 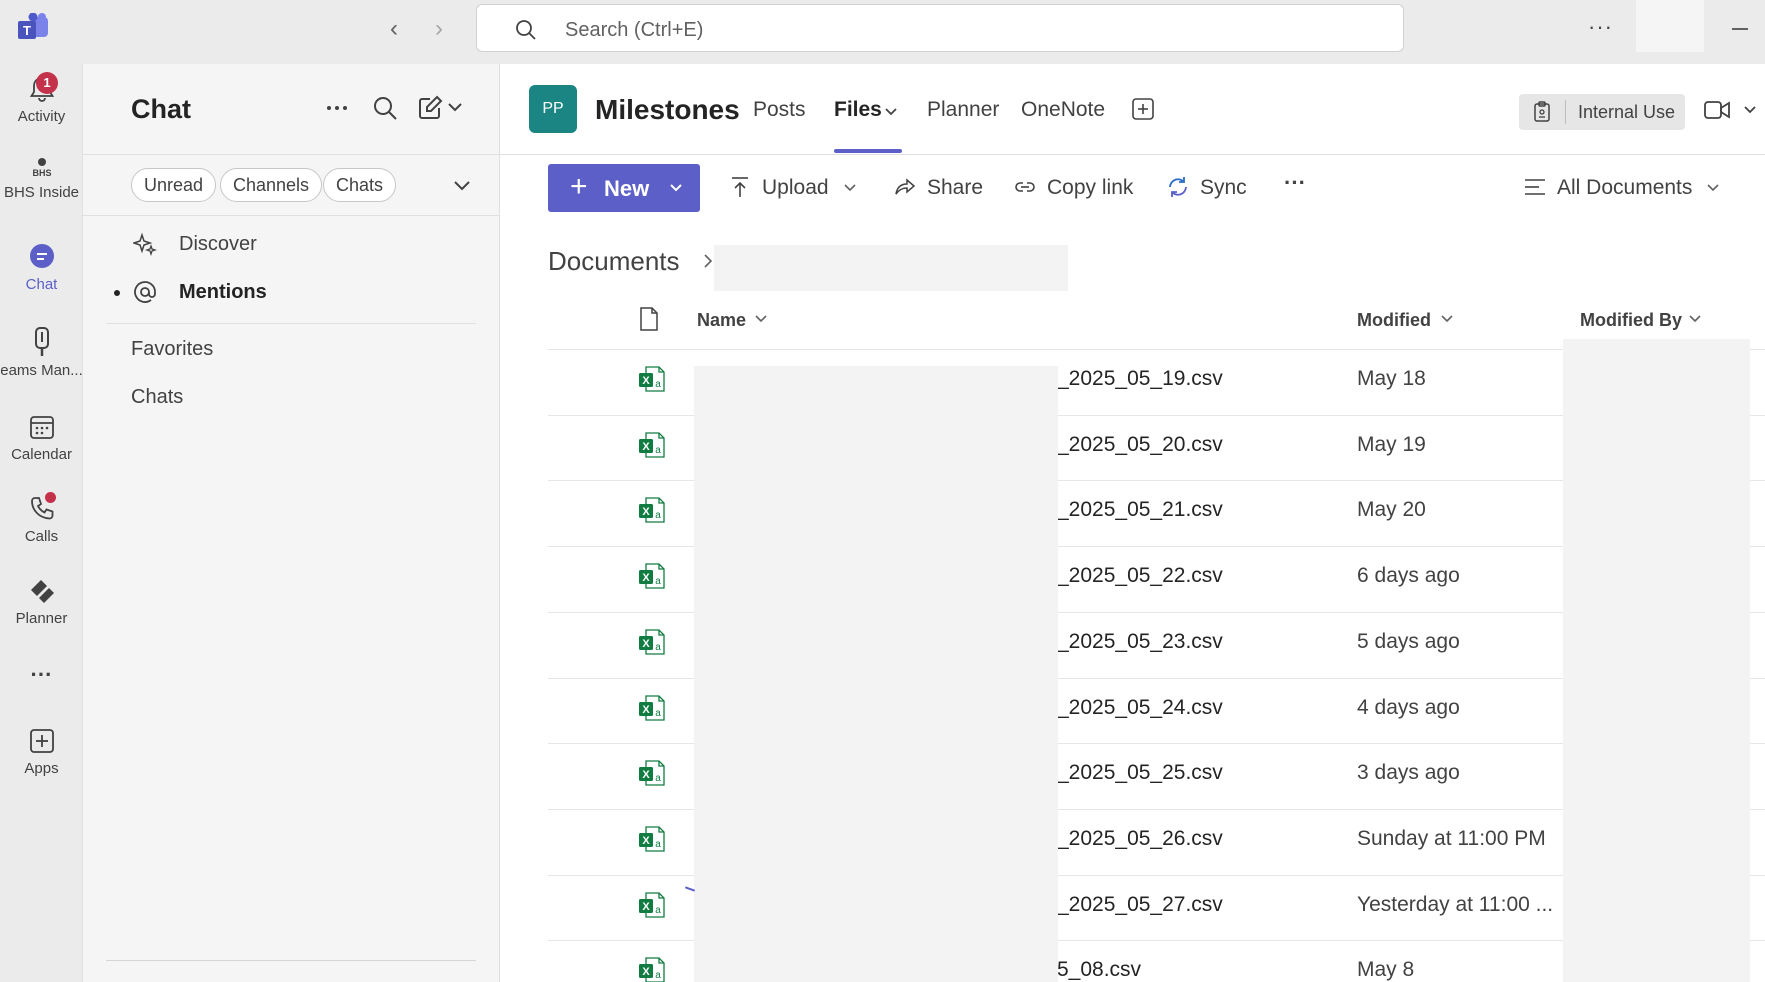 What do you see at coordinates (1631, 320) in the screenshot?
I see `column-header-modified-by: Modified By` at bounding box center [1631, 320].